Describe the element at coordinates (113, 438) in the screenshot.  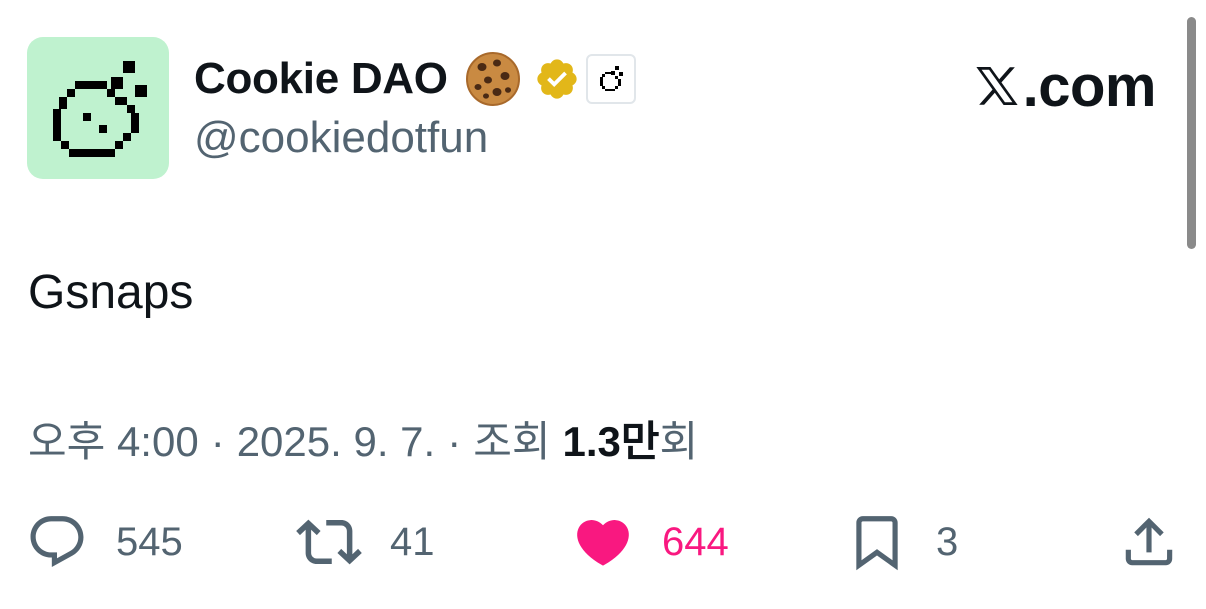
I see `tweet-time: 오후 4:00` at that location.